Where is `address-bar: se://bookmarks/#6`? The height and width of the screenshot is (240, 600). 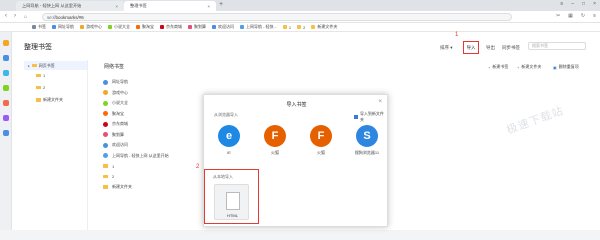
address-bar: se://bookmarks/#6 is located at coordinates (277, 17).